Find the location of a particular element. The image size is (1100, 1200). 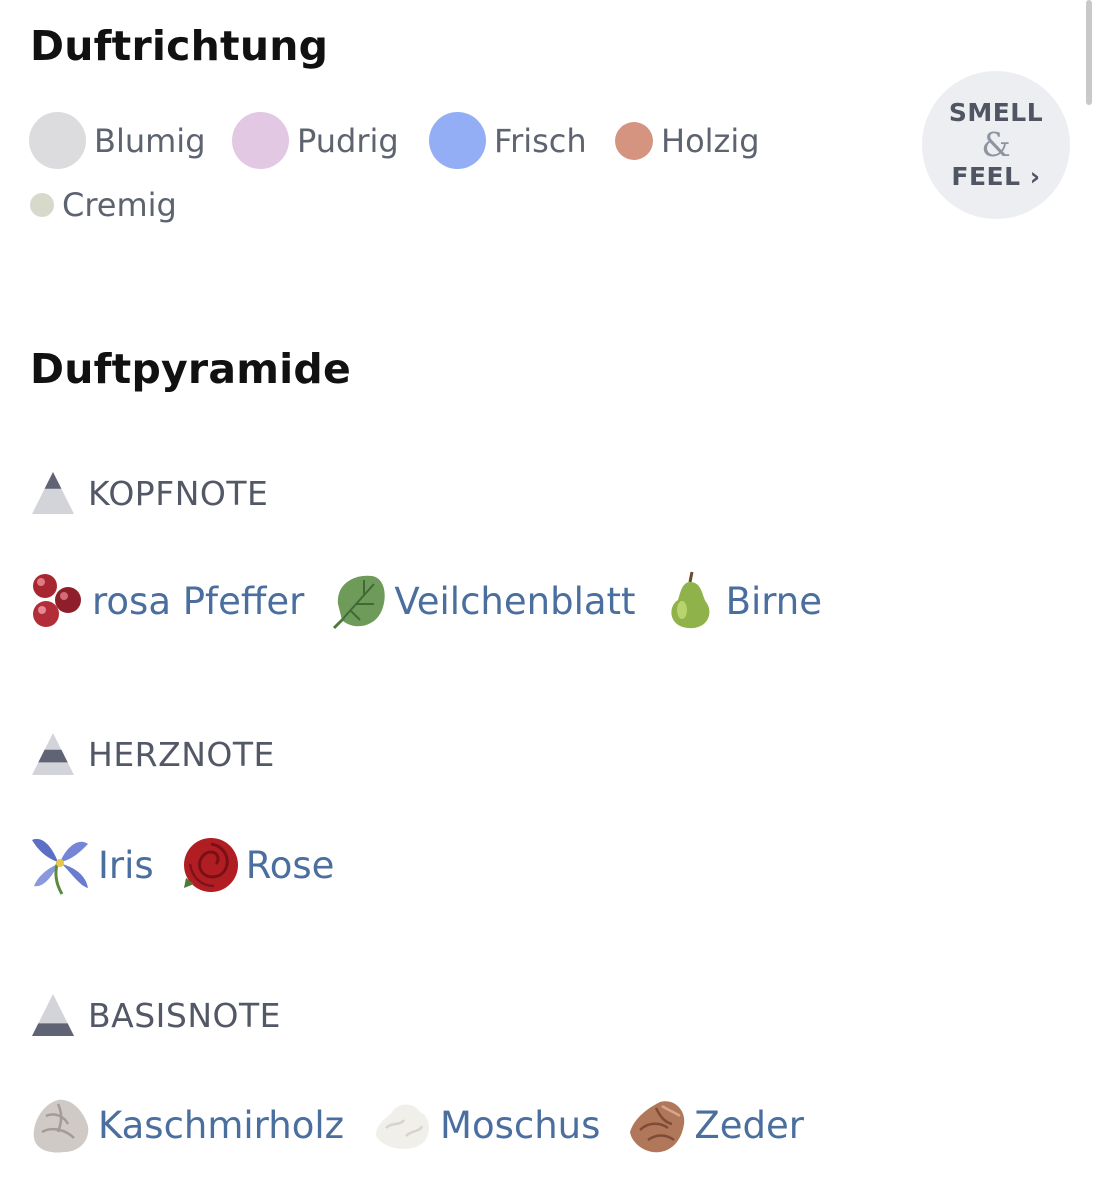

ingredient-kaschmirholz: Kaschmirholz is located at coordinates (186, 1125).